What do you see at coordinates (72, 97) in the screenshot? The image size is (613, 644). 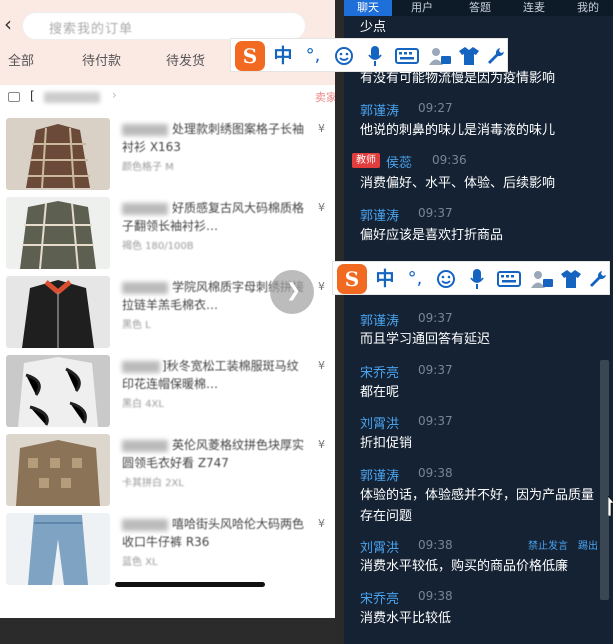 I see `shop-name-redacted` at bounding box center [72, 97].